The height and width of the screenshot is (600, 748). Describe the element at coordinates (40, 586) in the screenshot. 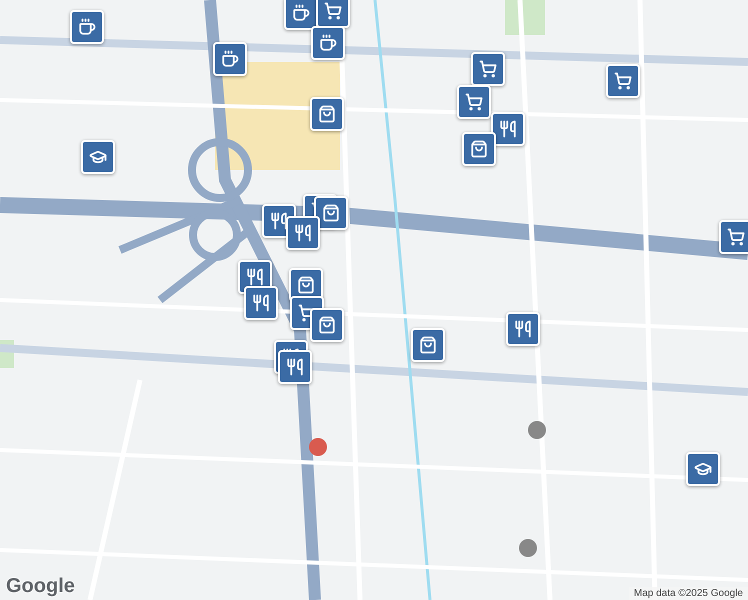

I see `map-logo: Google` at that location.